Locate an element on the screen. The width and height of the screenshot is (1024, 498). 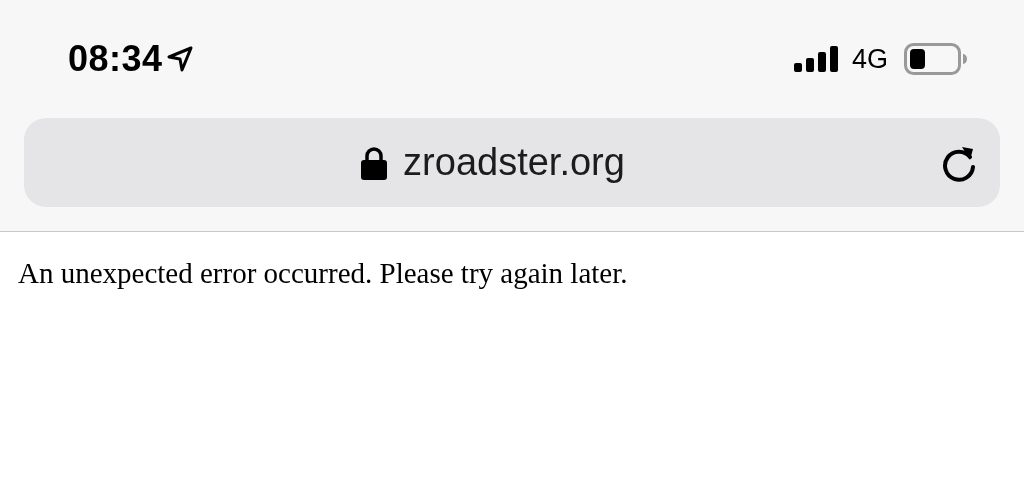
clock-time: 08:34 is located at coordinates (115, 59).